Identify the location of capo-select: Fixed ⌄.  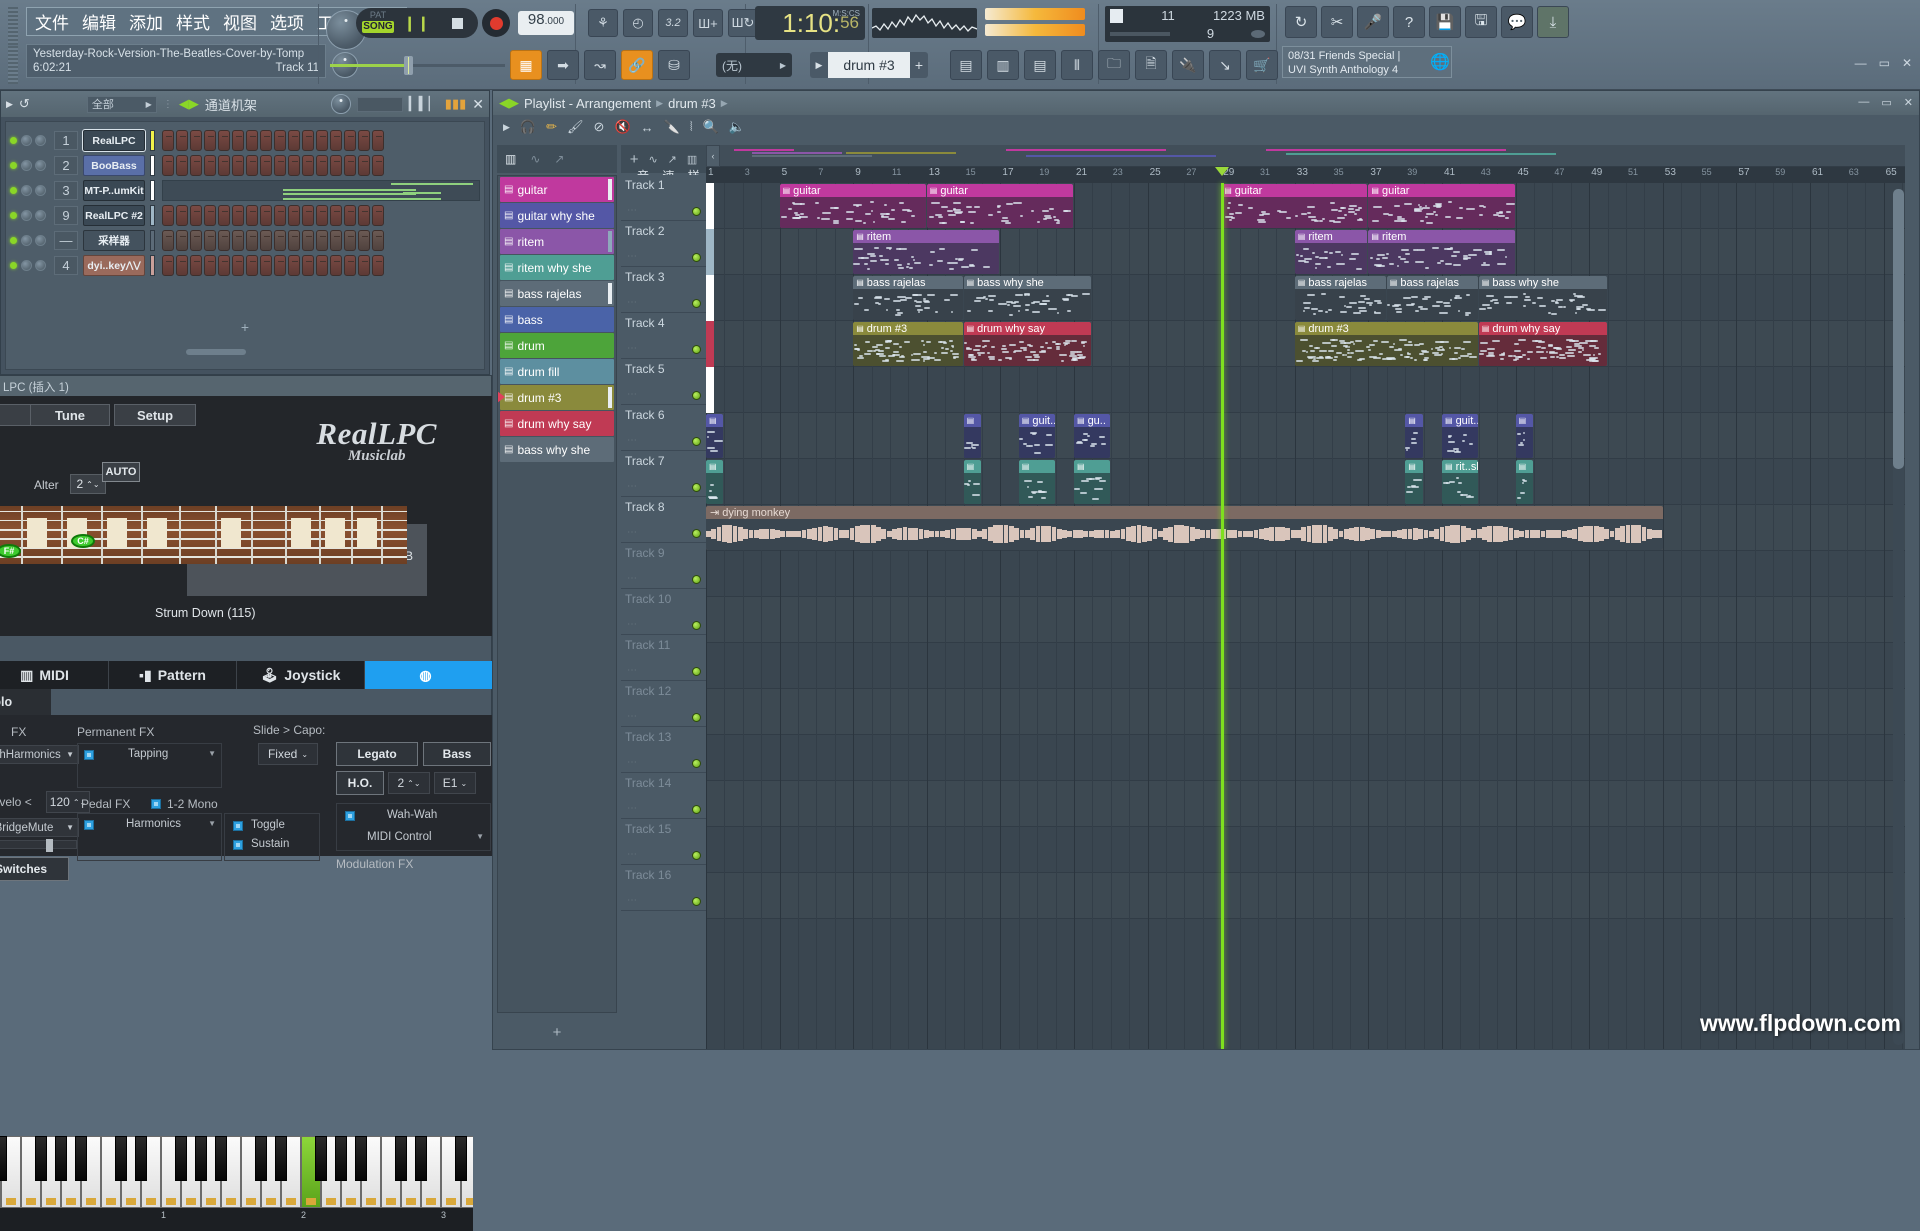
(288, 754).